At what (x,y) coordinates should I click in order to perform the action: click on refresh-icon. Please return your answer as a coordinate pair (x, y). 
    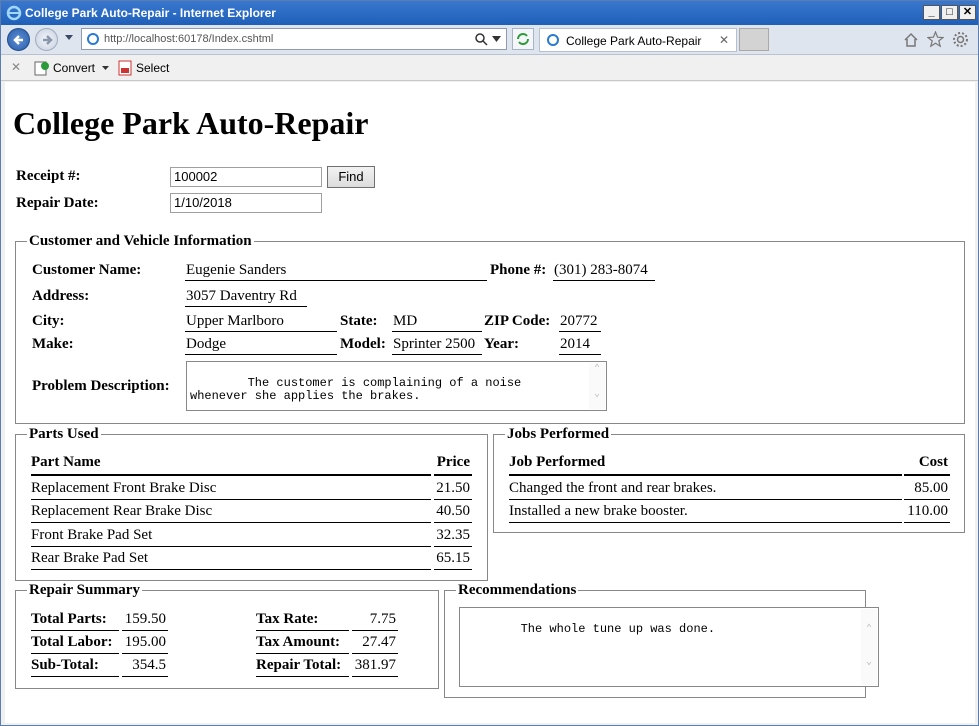
    Looking at the image, I should click on (523, 39).